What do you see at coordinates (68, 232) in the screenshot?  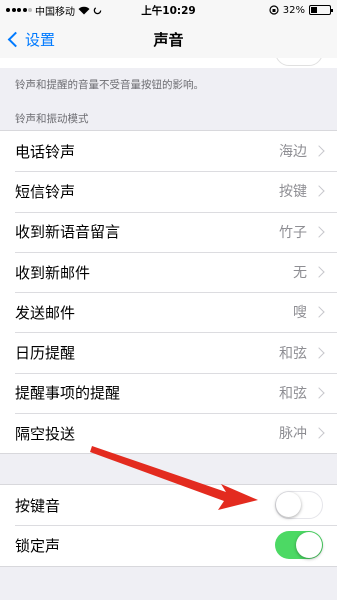 I see `row-label: 收到新语音留言` at bounding box center [68, 232].